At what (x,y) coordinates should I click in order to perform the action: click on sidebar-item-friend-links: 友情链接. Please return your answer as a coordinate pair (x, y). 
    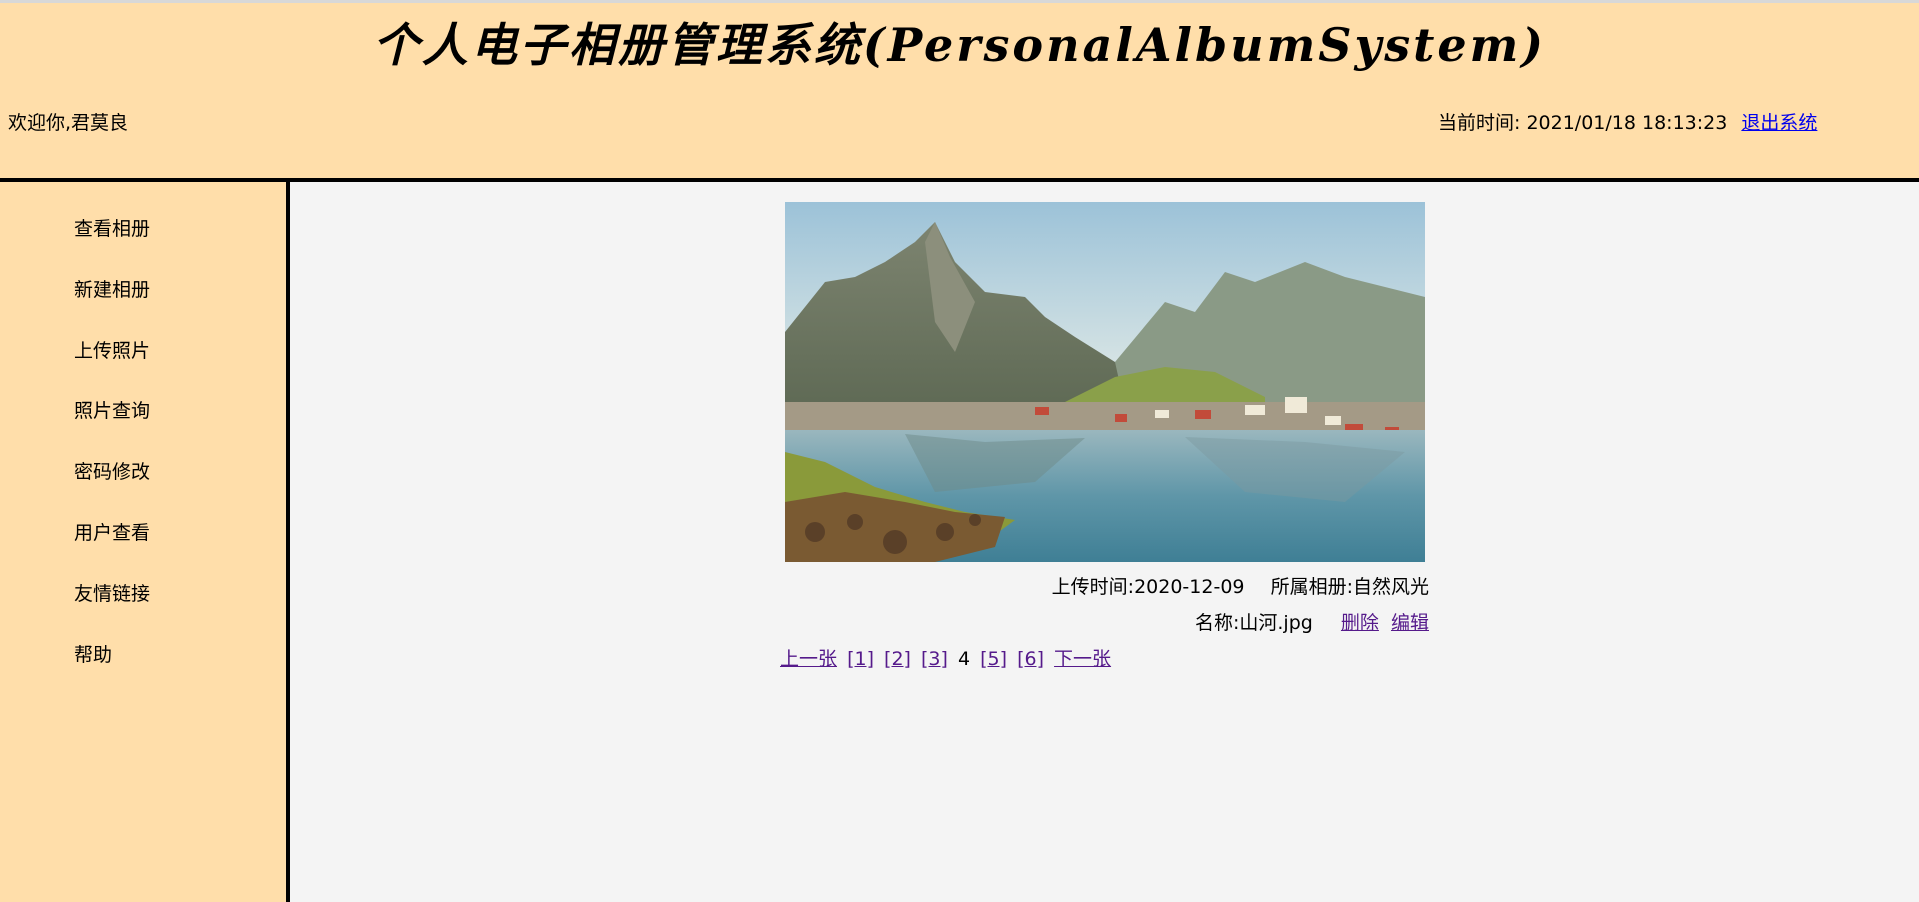
    Looking at the image, I should click on (112, 592).